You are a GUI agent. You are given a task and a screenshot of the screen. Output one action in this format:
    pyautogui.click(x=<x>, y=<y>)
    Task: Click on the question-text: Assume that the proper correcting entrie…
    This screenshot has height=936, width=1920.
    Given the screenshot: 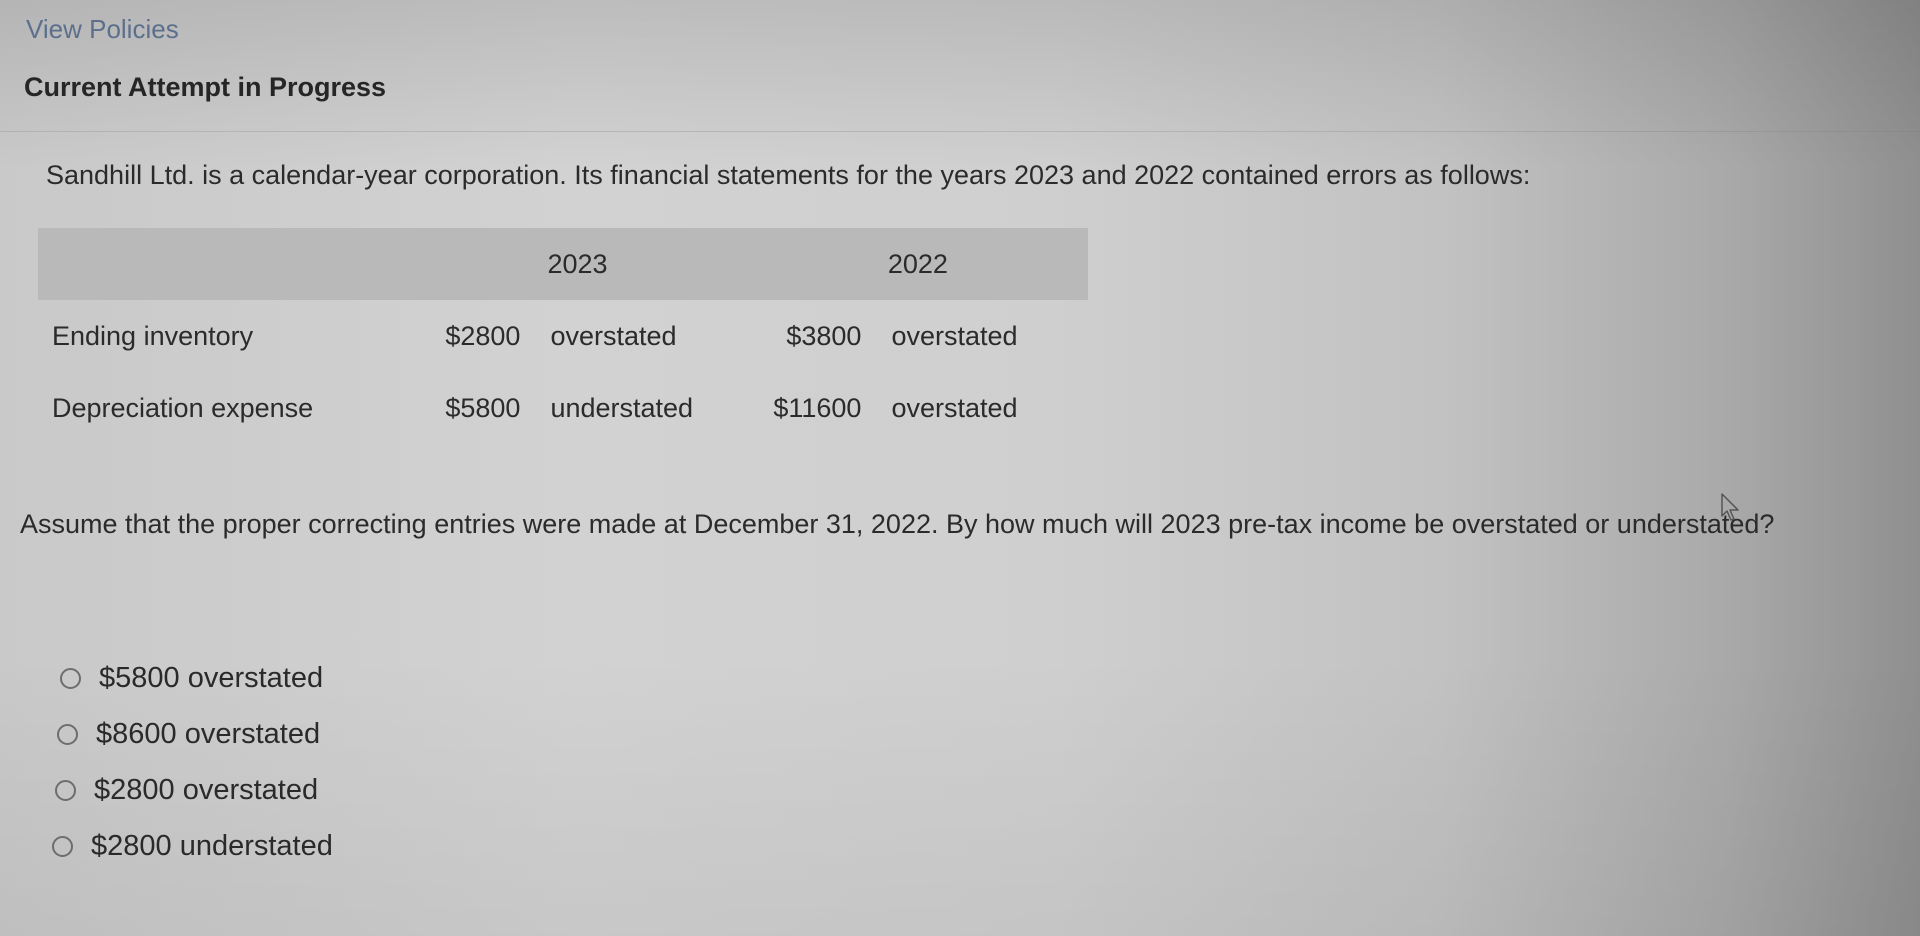 What is the action you would take?
    pyautogui.click(x=897, y=524)
    